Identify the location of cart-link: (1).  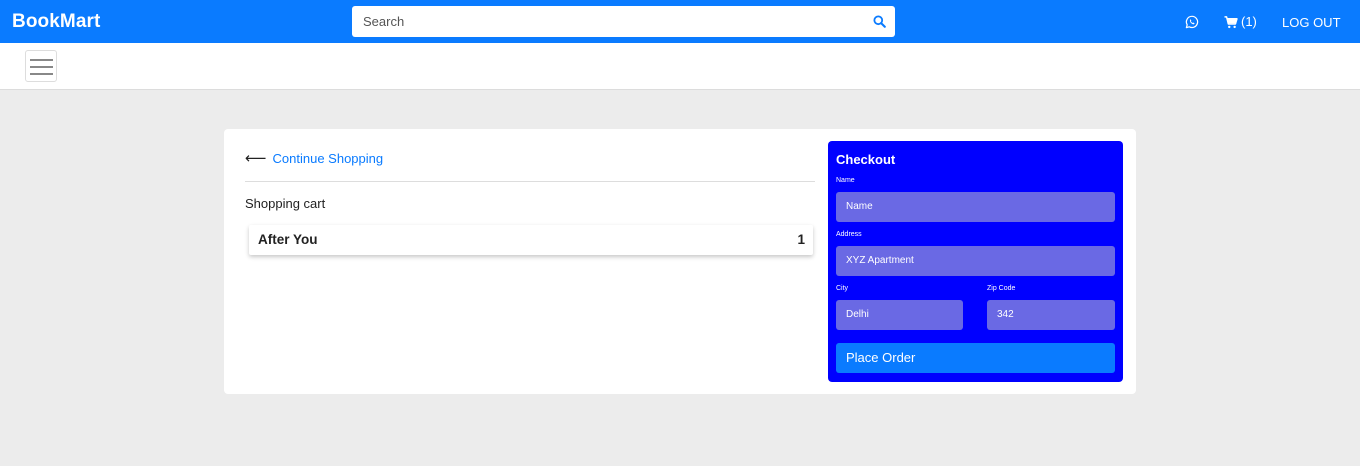
(1240, 22).